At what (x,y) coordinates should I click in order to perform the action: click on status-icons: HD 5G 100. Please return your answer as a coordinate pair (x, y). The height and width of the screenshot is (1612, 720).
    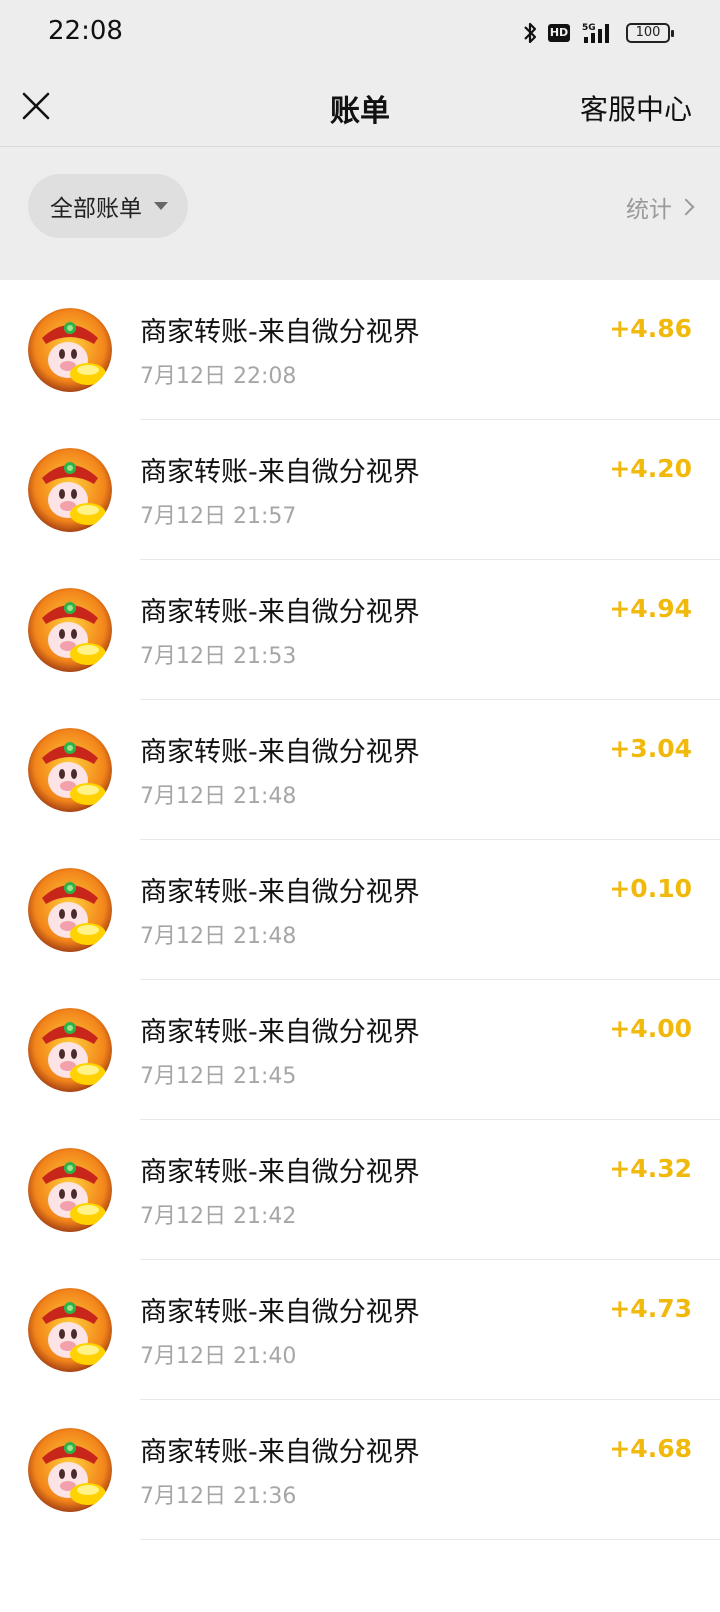
    Looking at the image, I should click on (598, 33).